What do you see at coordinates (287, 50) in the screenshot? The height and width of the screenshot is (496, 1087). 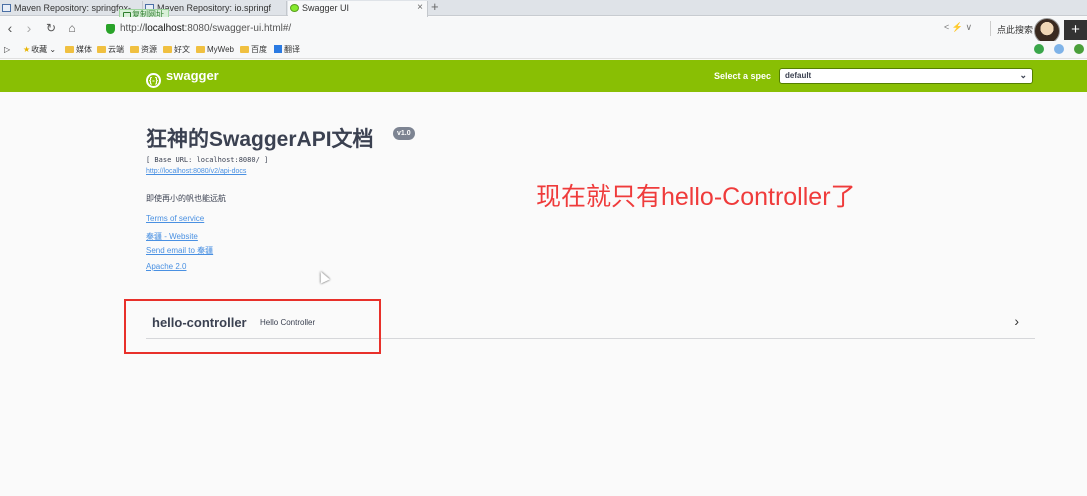 I see `bookmark-translate: 翻译` at bounding box center [287, 50].